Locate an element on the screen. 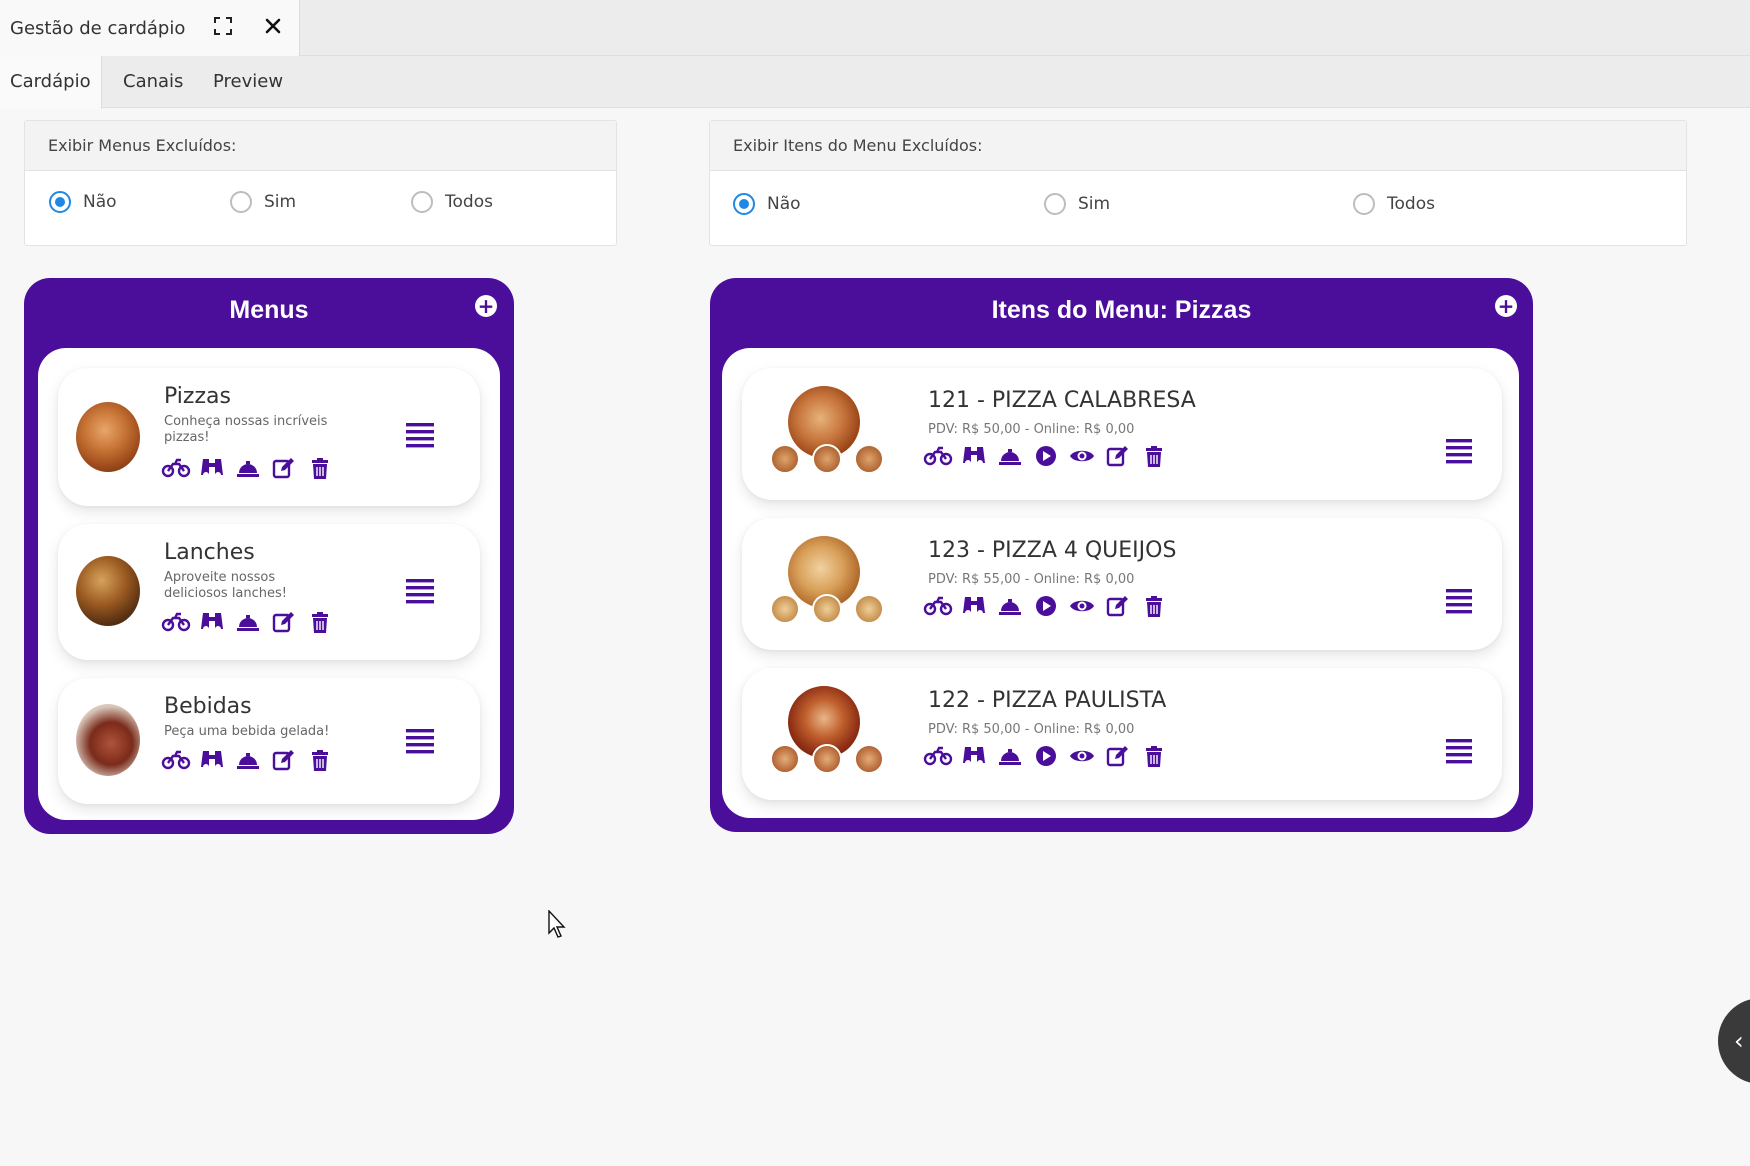 This screenshot has height=1166, width=1750. menu-card-bebidas: Bebidas Peça uma bebida gelada! is located at coordinates (269, 741).